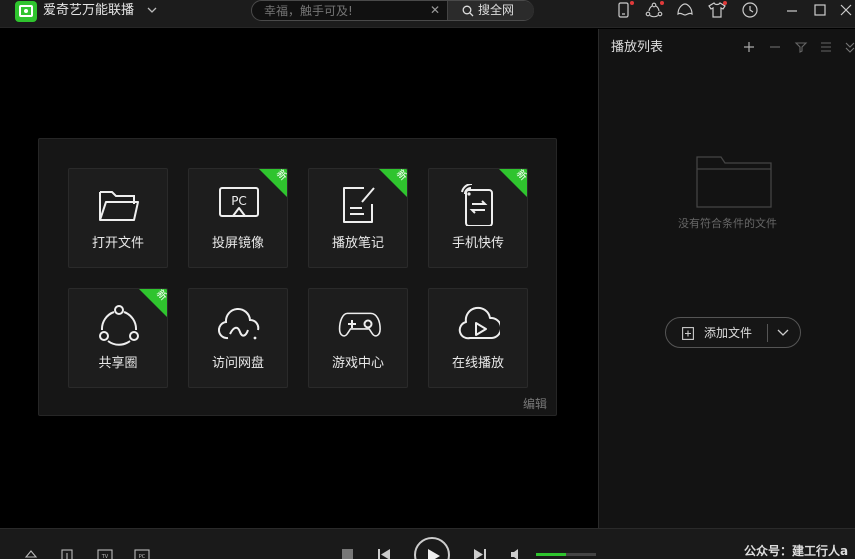 The width and height of the screenshot is (855, 559). Describe the element at coordinates (728, 333) in the screenshot. I see `add-file-label: 添加文件` at that location.